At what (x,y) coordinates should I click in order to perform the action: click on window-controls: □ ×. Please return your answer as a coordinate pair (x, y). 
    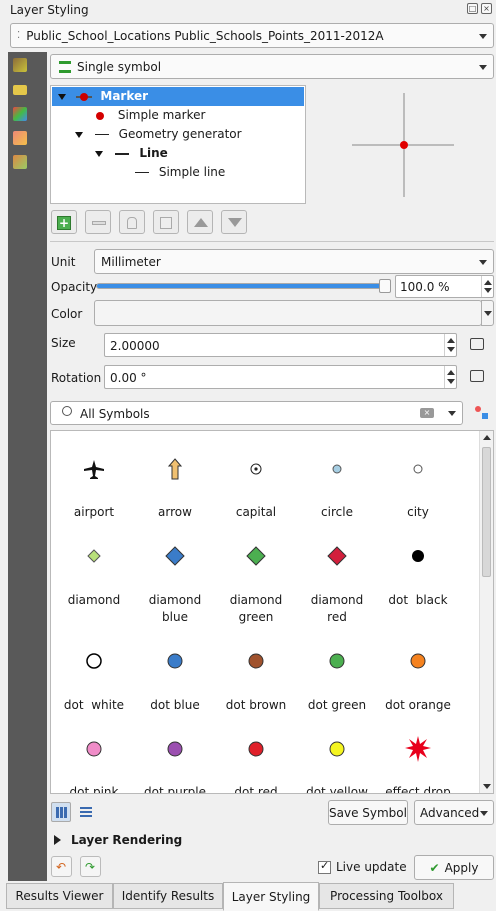
    Looking at the image, I should click on (479, 8).